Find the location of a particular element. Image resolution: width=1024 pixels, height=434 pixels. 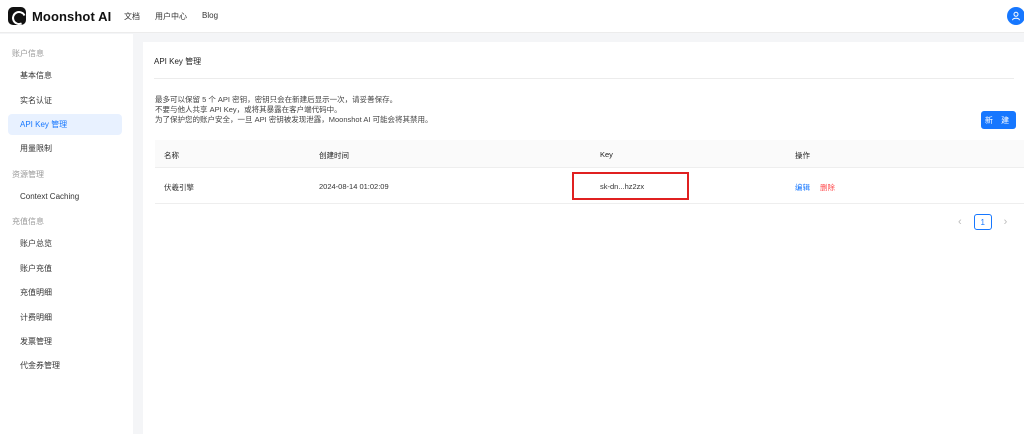

page-title: API Key 管理 is located at coordinates (178, 61).